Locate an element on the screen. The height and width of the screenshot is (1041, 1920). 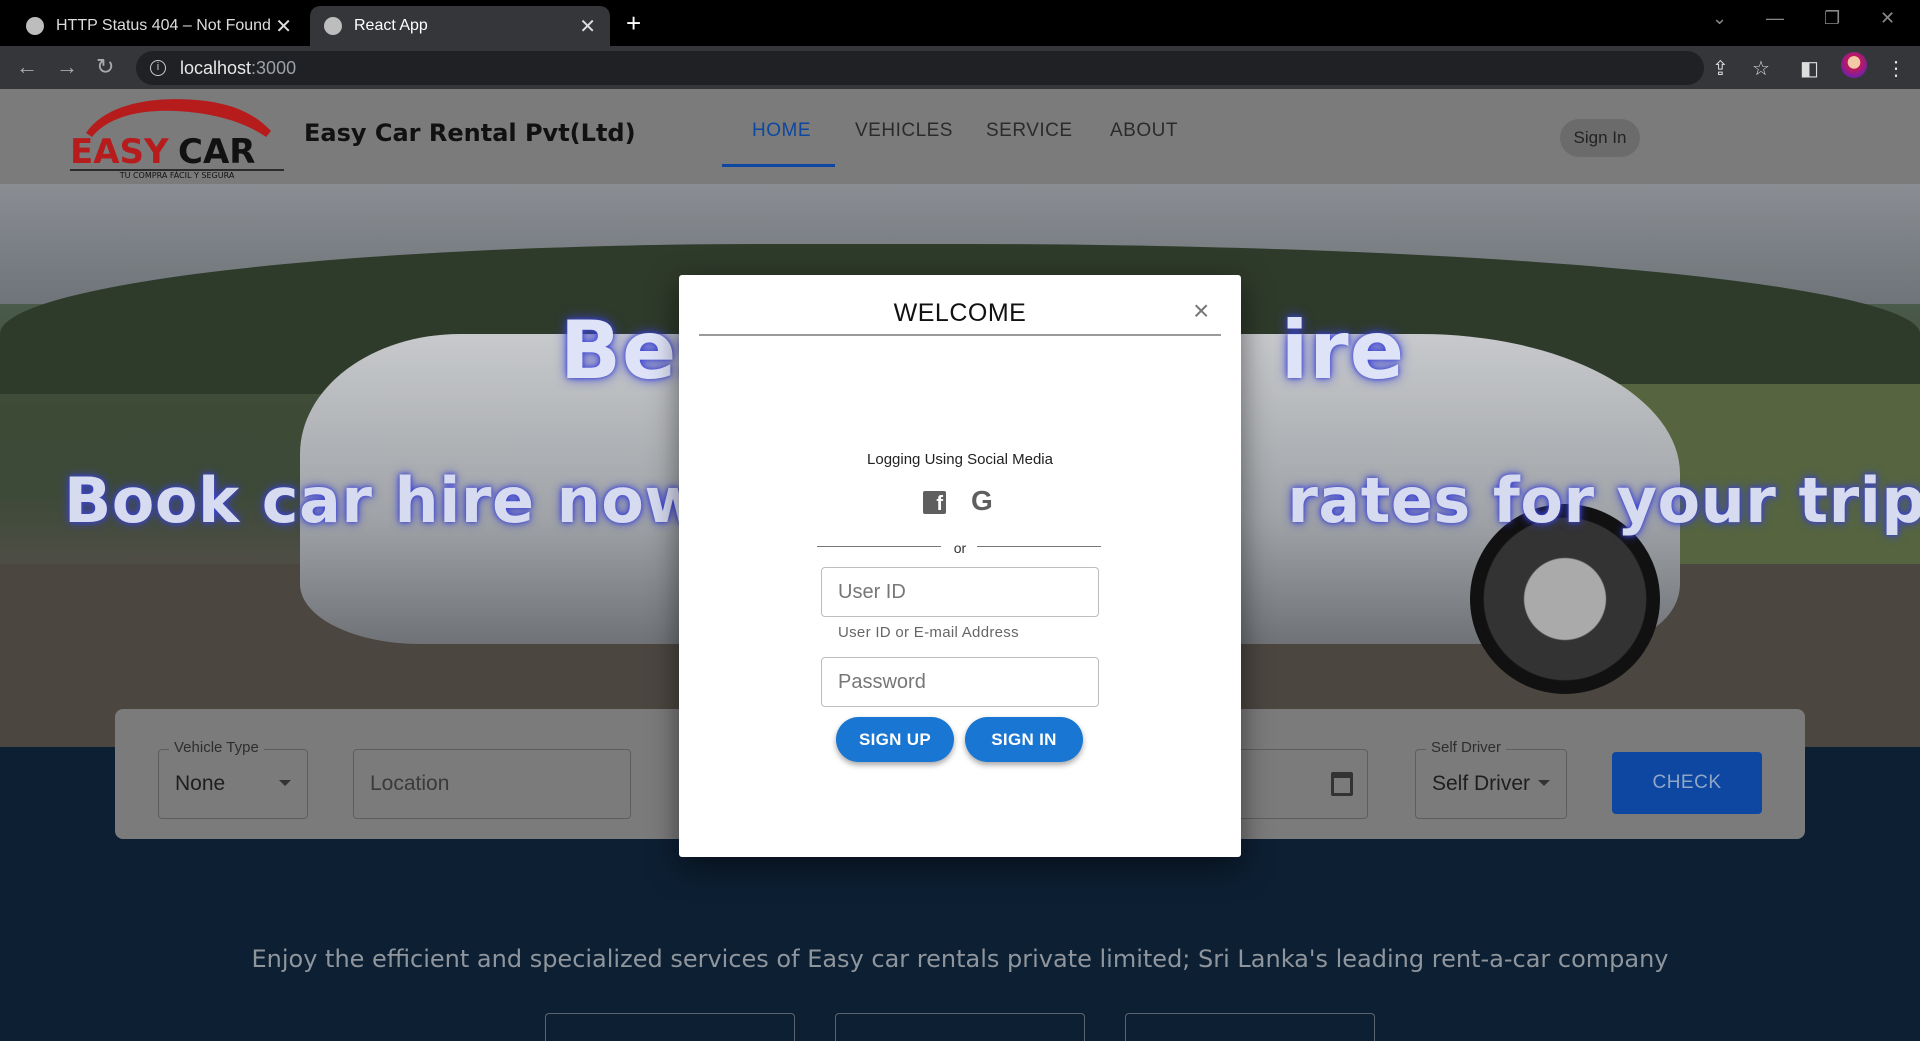
userid-helper-text: User ID or E-mail Address is located at coordinates (928, 632).